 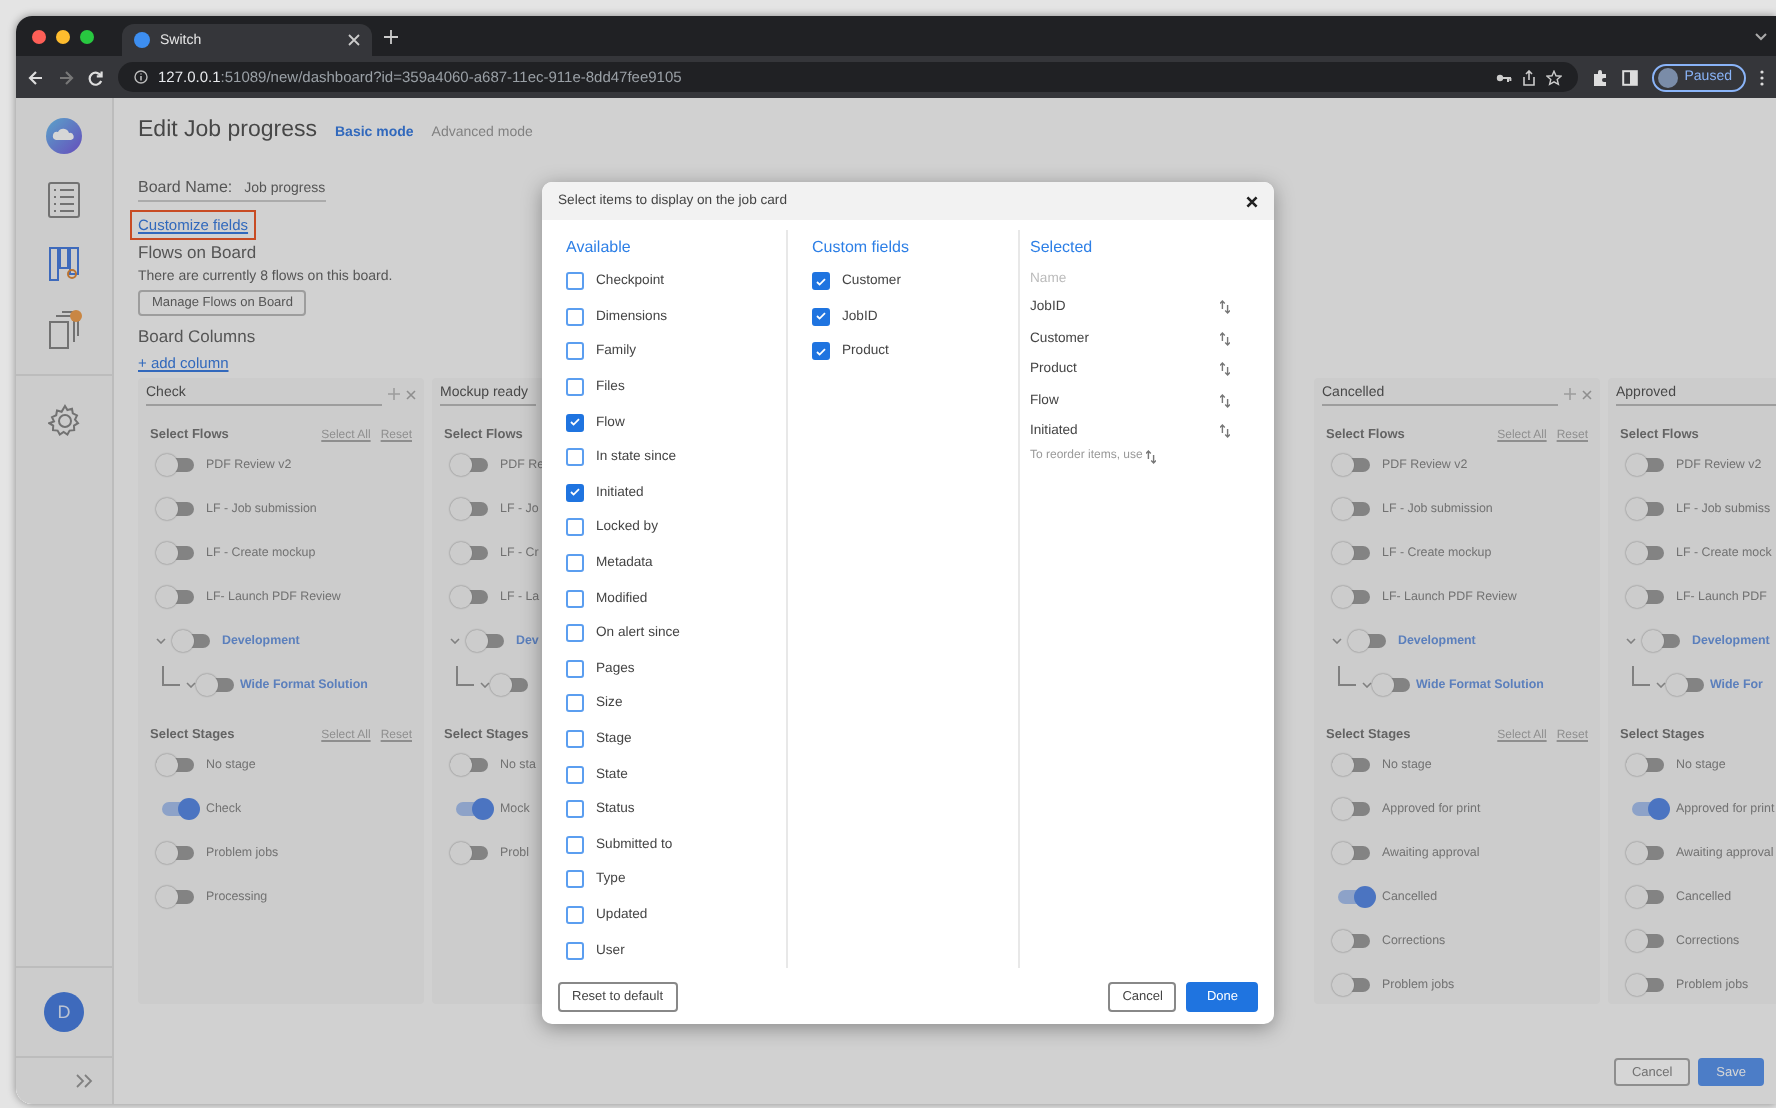 What do you see at coordinates (141, 77) in the screenshot?
I see `info-icon` at bounding box center [141, 77].